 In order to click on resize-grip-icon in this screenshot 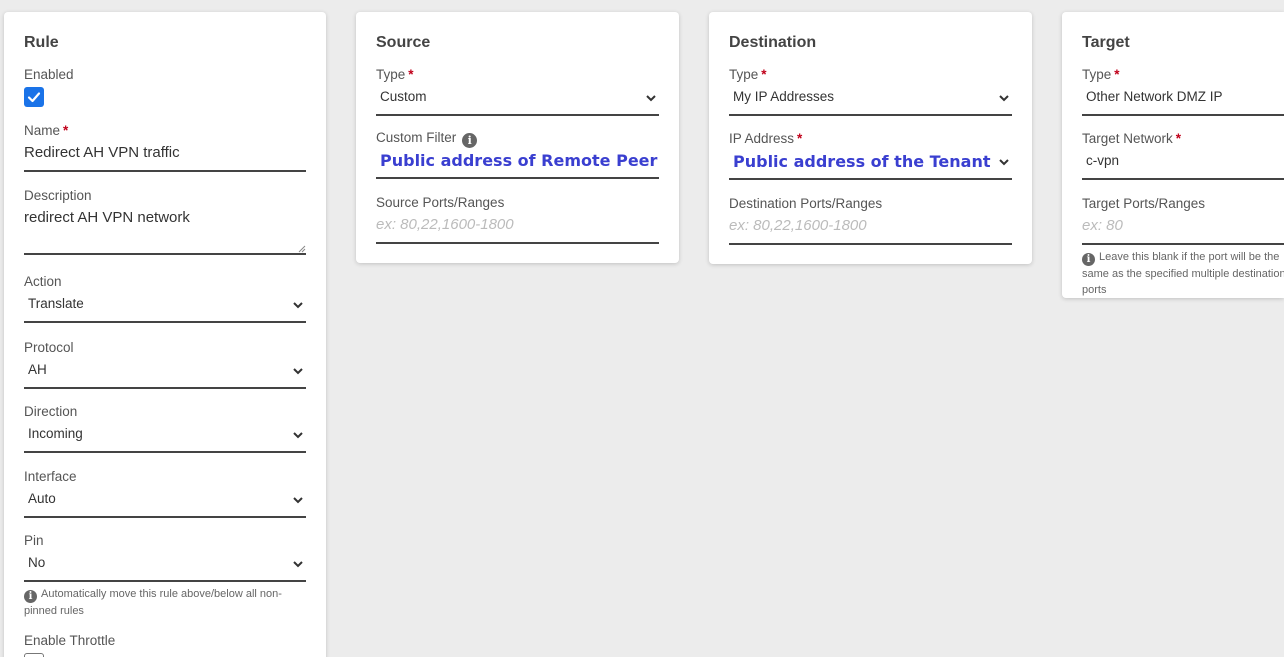, I will do `click(302, 249)`.